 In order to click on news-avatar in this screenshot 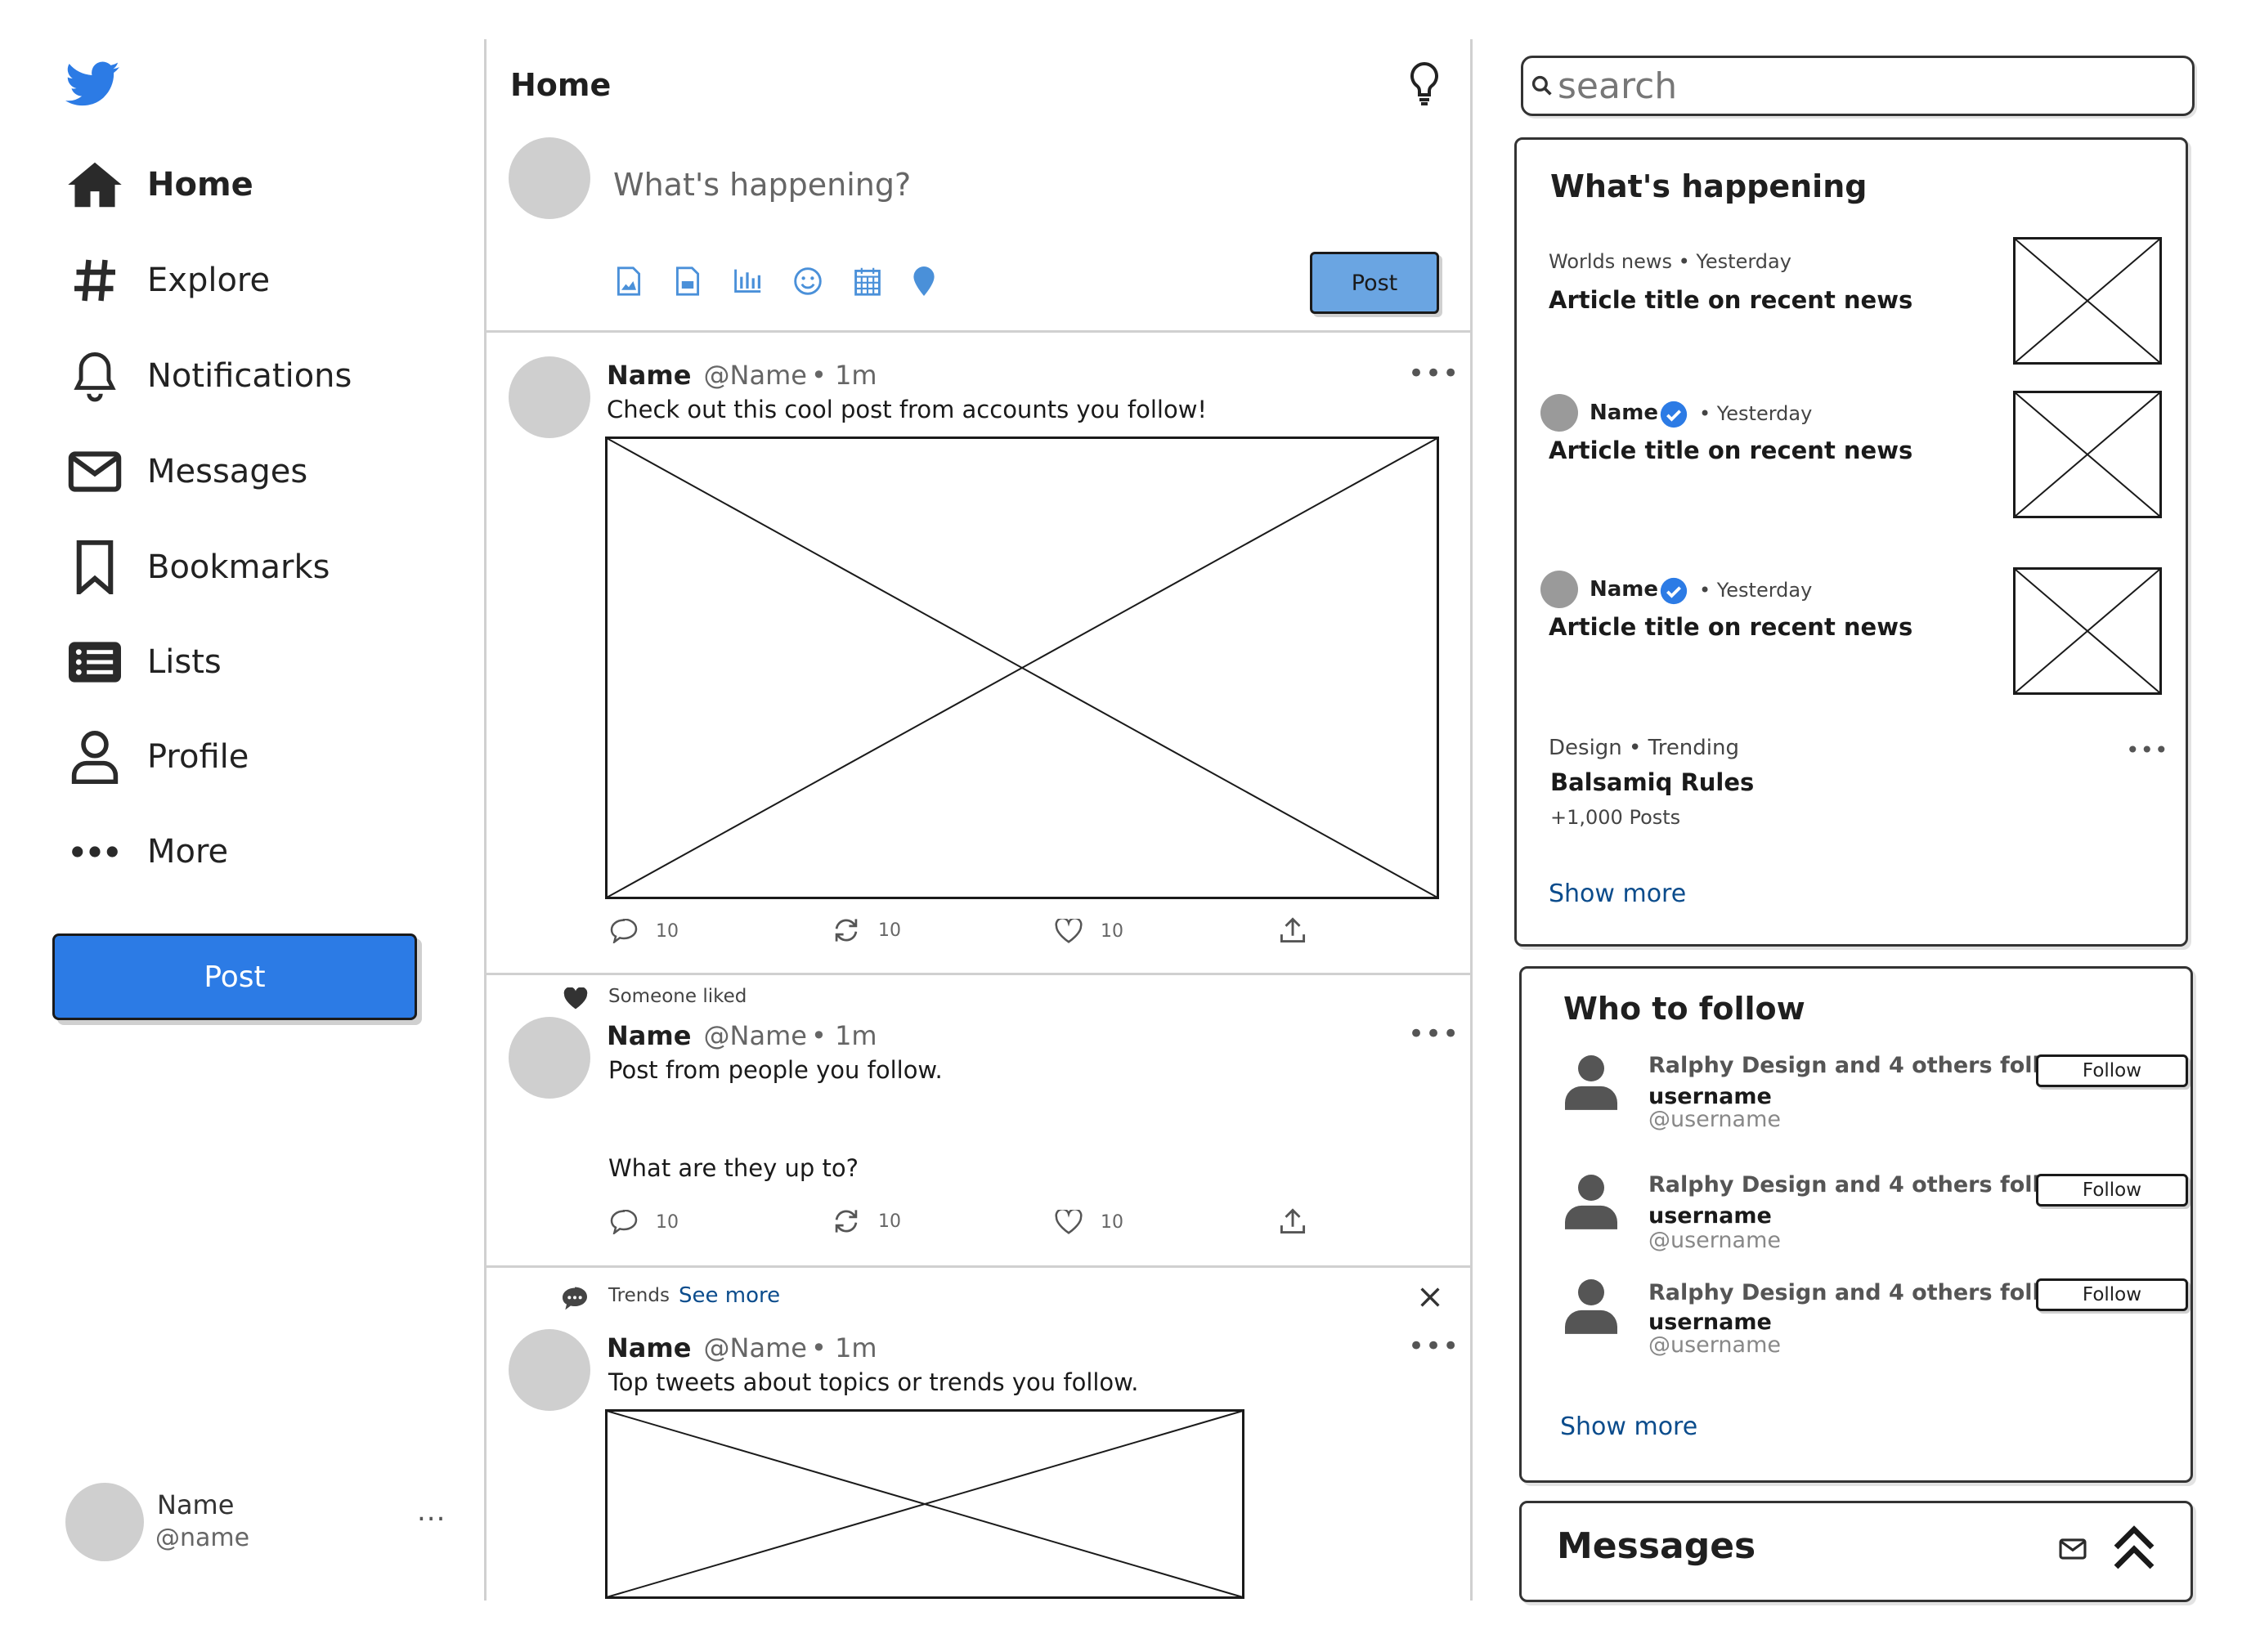, I will do `click(1559, 589)`.